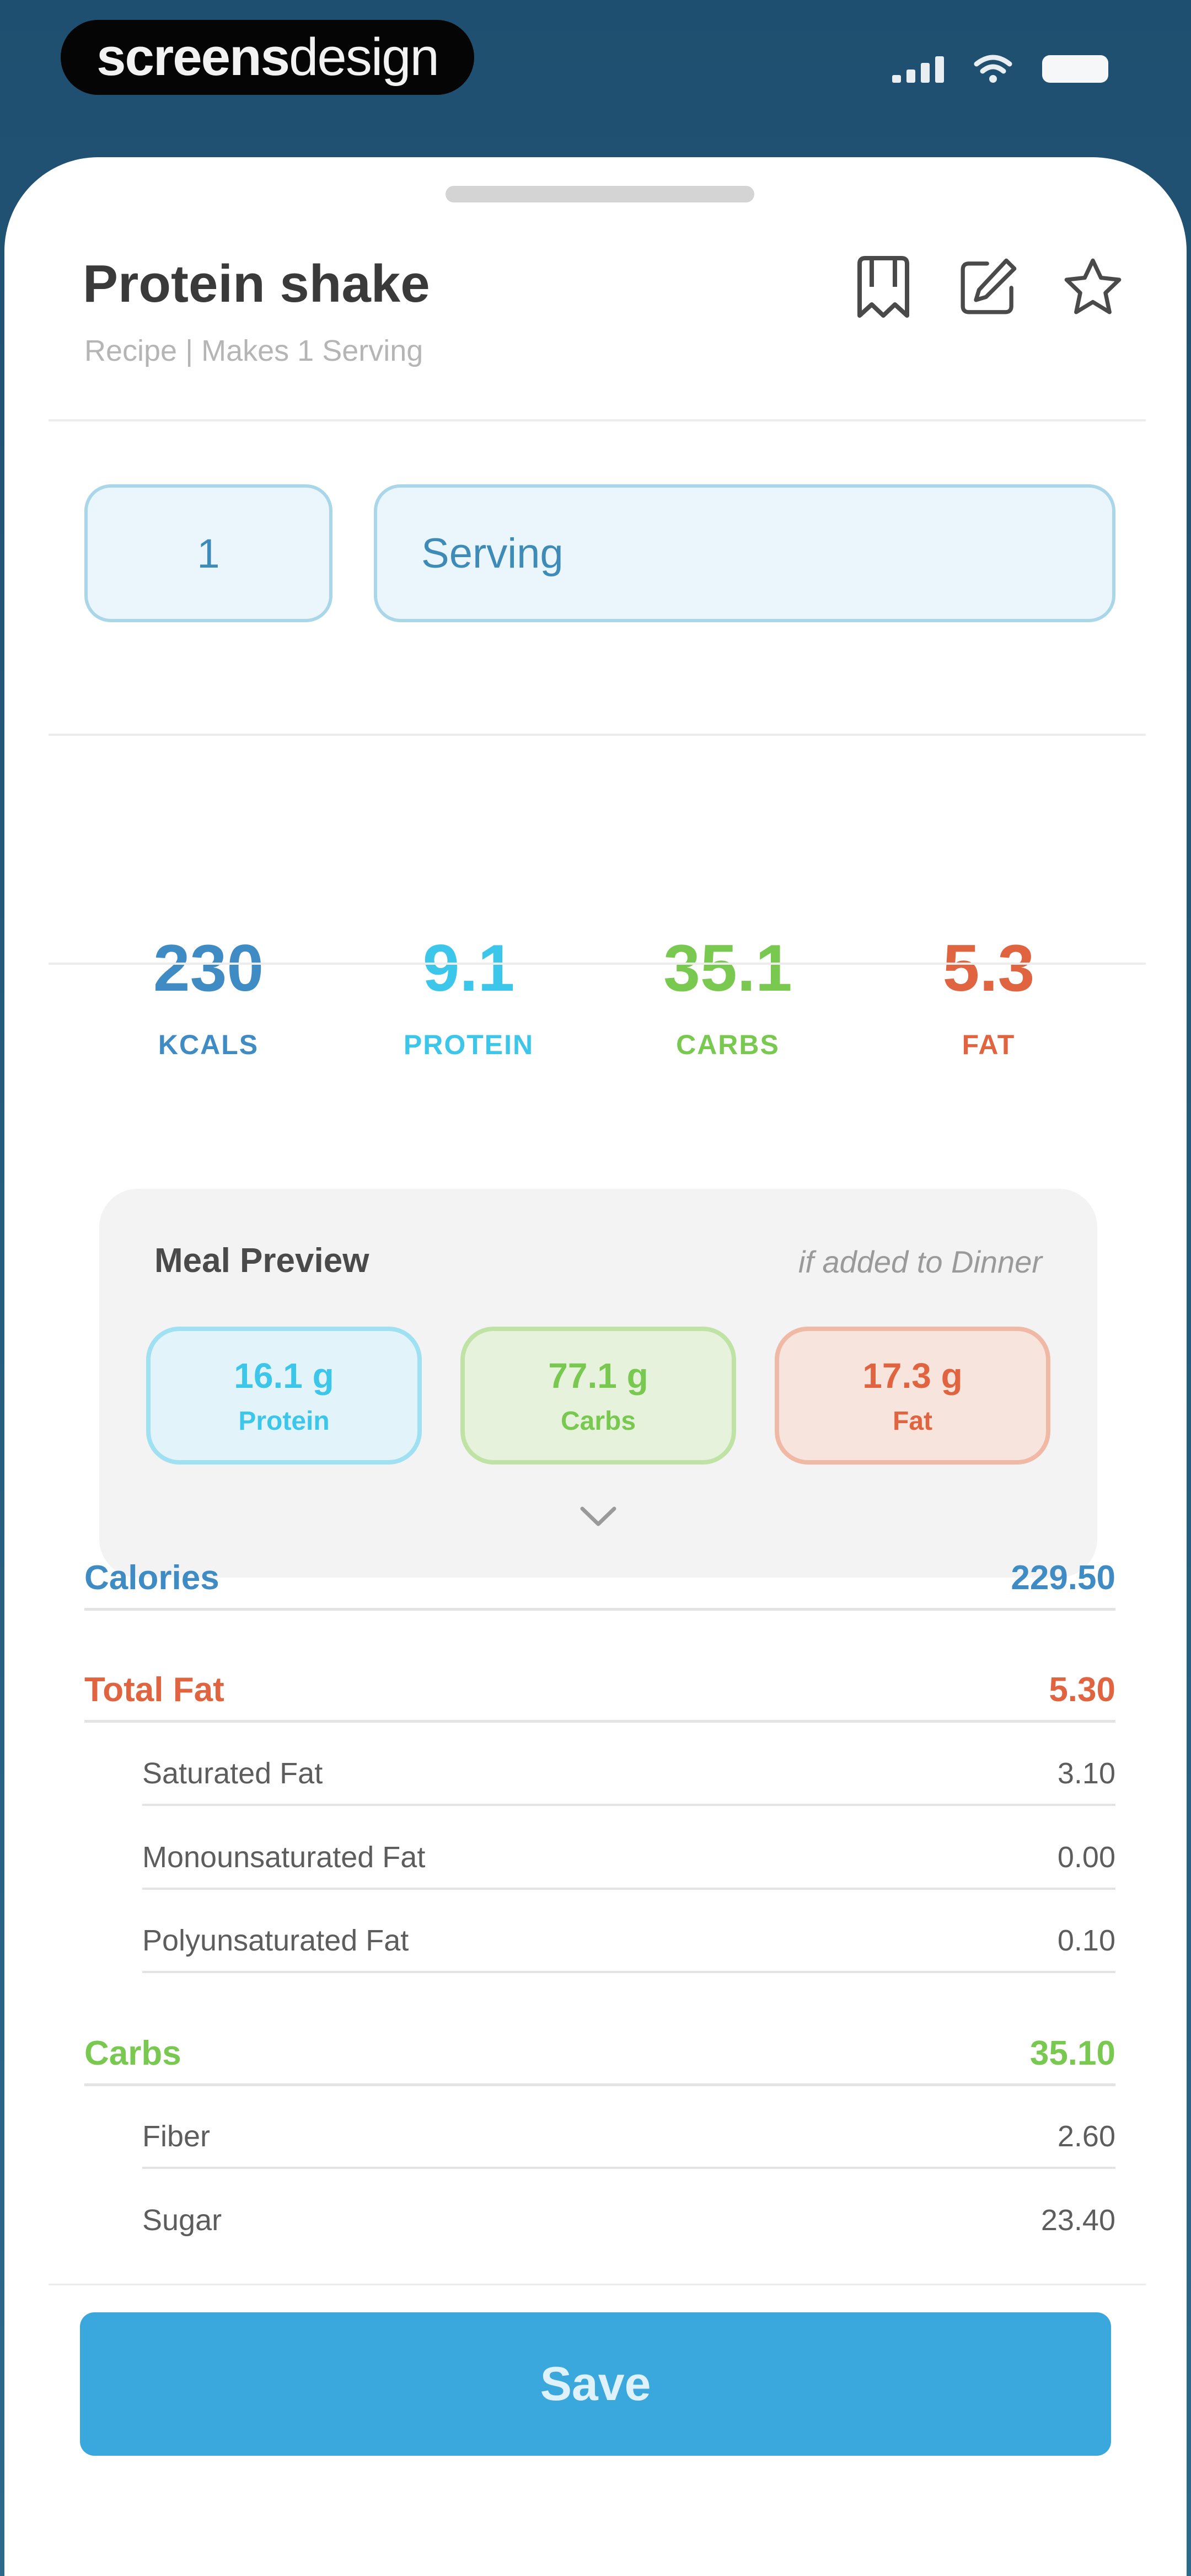  I want to click on header-actions, so click(988, 287).